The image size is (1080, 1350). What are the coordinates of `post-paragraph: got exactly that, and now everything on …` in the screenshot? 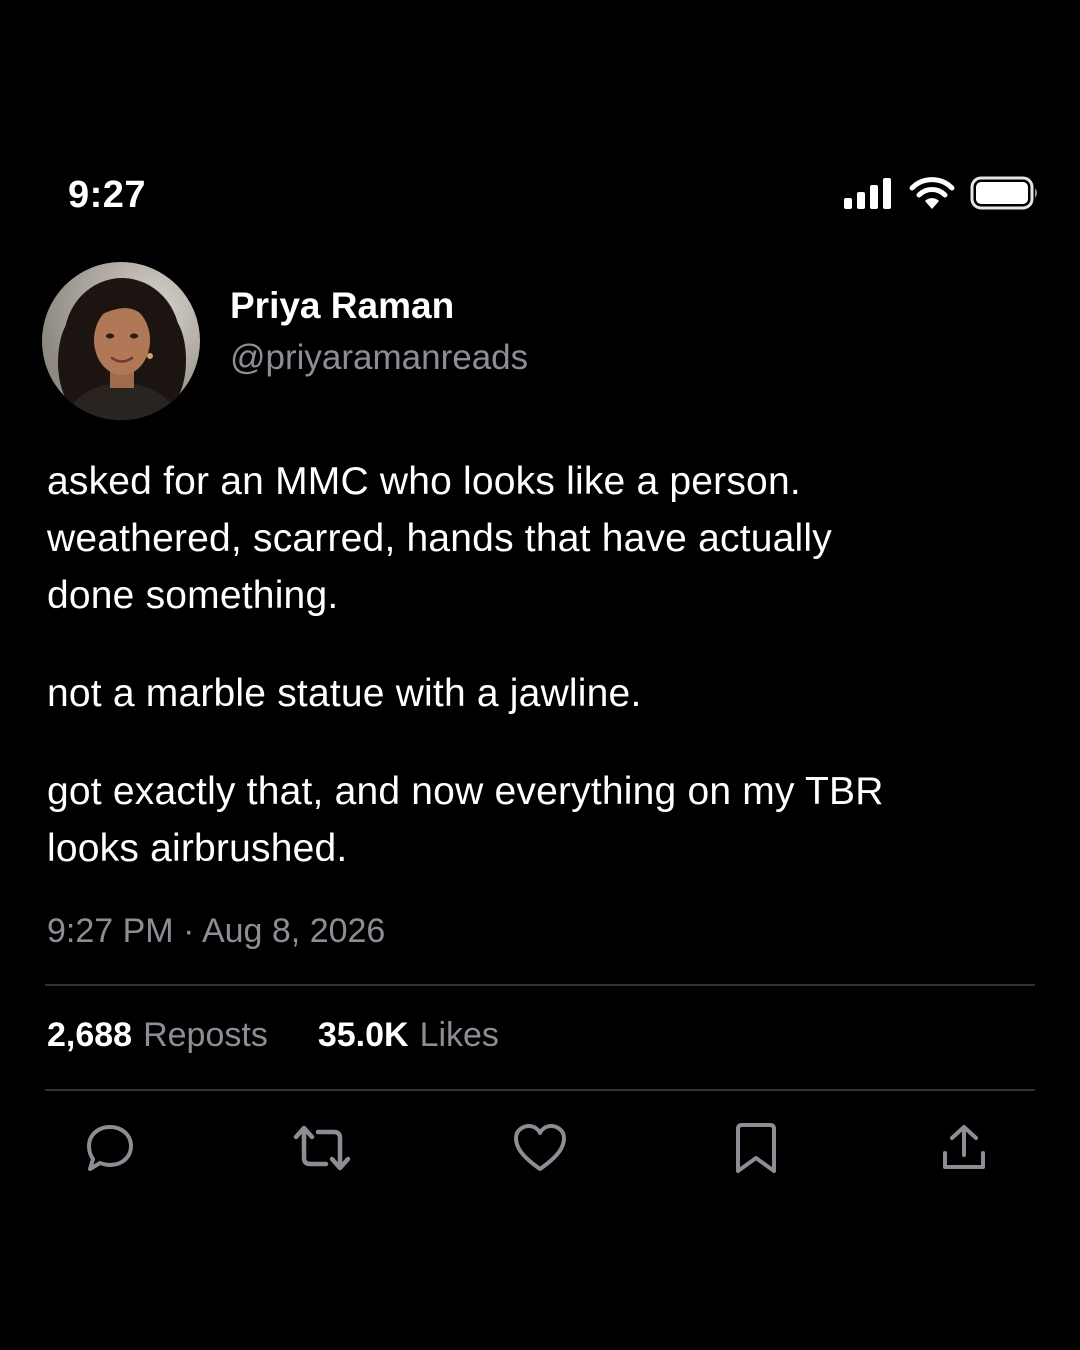 It's located at (465, 820).